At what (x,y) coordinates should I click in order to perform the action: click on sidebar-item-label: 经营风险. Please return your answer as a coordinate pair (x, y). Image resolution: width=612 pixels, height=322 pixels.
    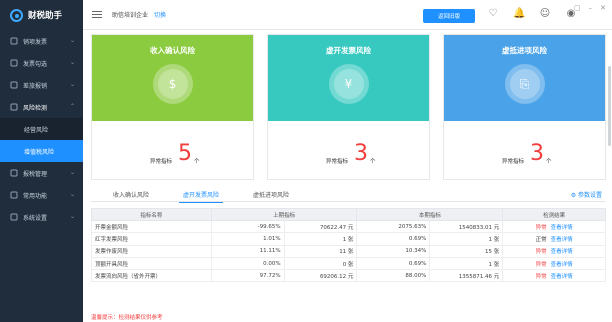
    Looking at the image, I should click on (36, 130).